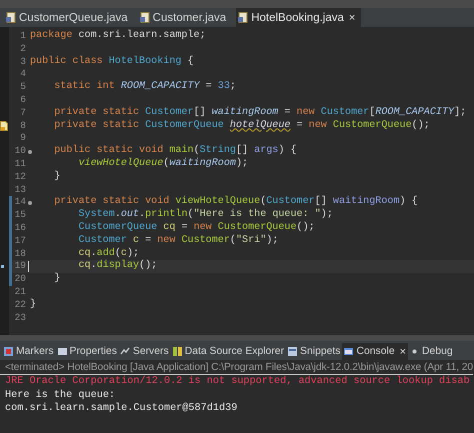  Describe the element at coordinates (314, 351) in the screenshot. I see `panel-tab: Snippets` at that location.